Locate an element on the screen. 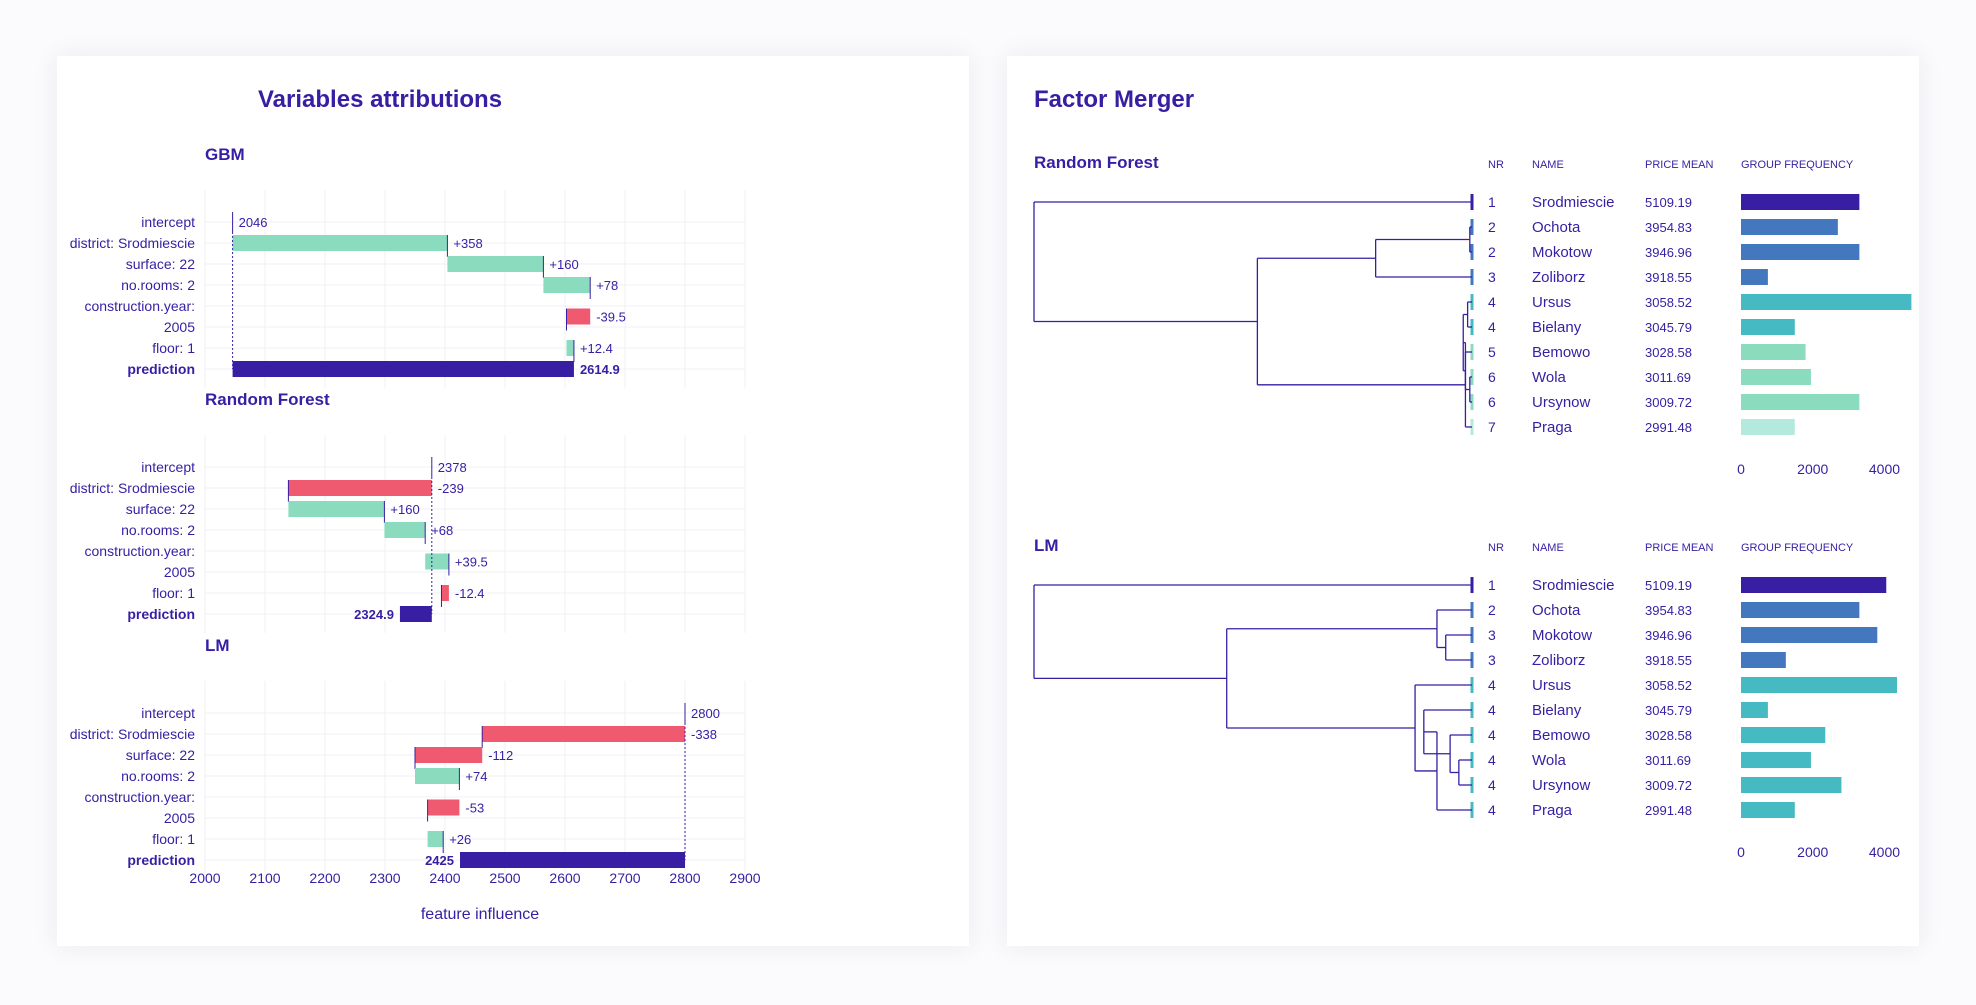  freq-tick-label: 4000 is located at coordinates (1884, 469).